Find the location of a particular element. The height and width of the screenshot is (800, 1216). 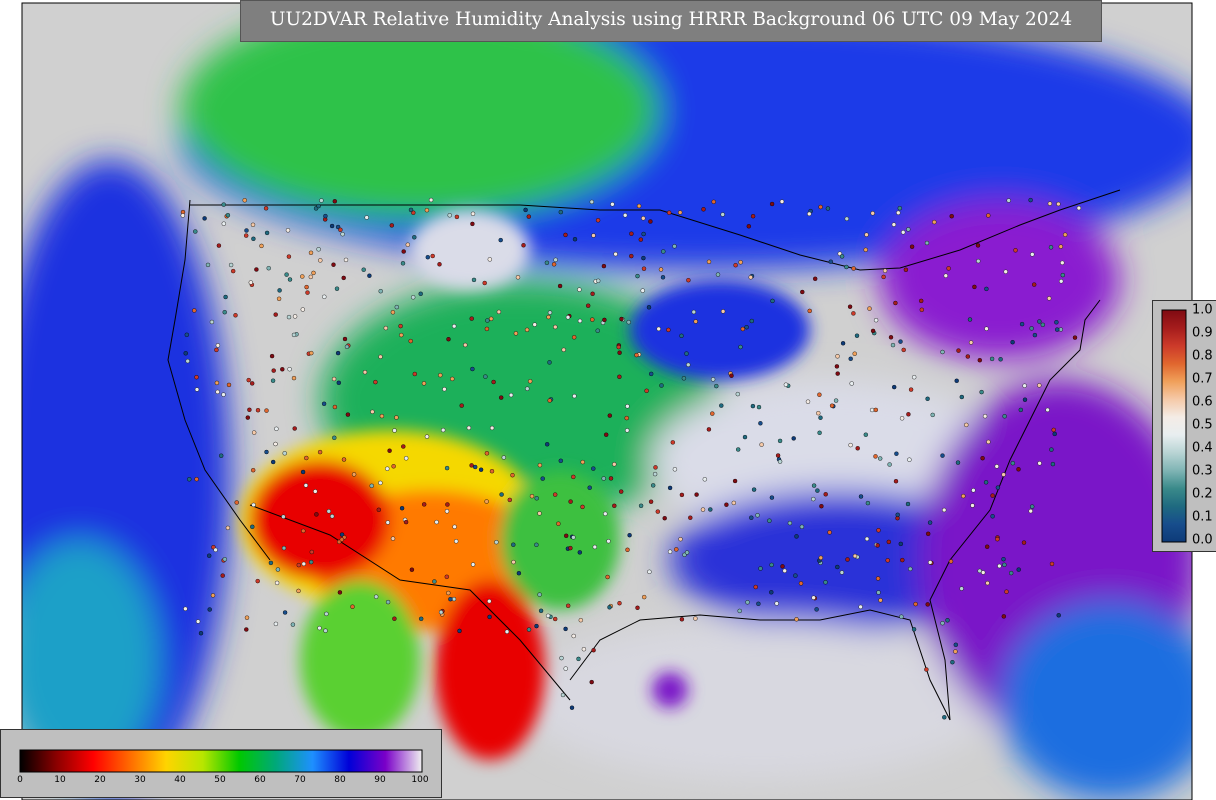

texas-green-field is located at coordinates (560, 540).